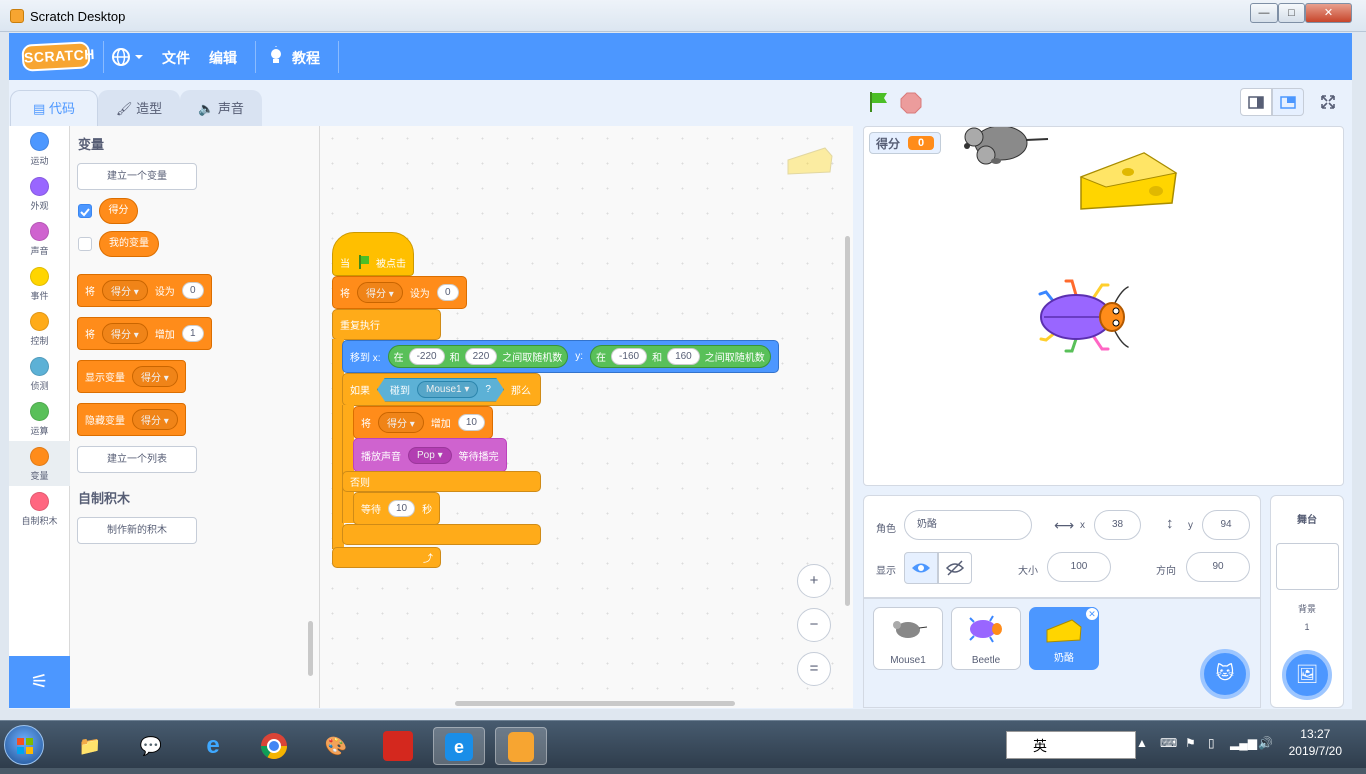 The height and width of the screenshot is (774, 1366). What do you see at coordinates (39, 191) in the screenshot?
I see `category-looks: 外观` at bounding box center [39, 191].